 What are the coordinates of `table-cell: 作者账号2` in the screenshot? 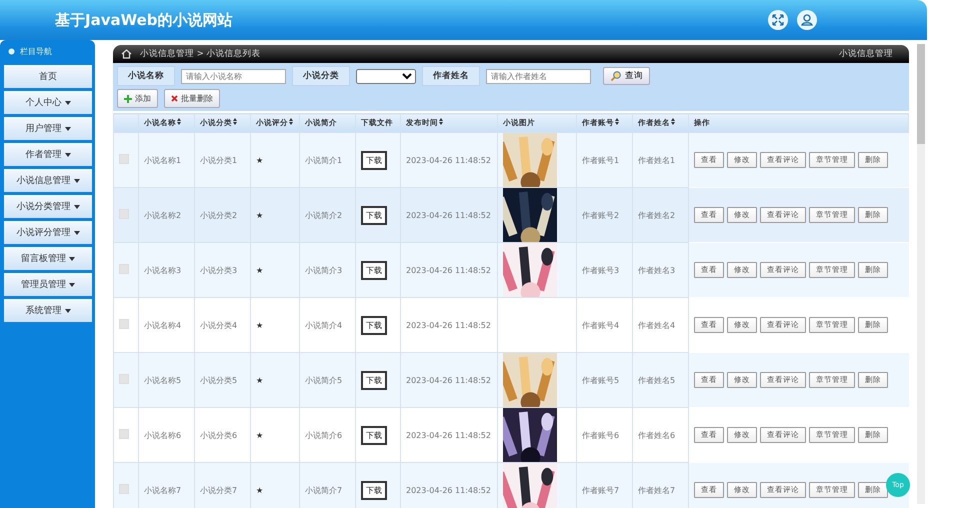 It's located at (601, 215).